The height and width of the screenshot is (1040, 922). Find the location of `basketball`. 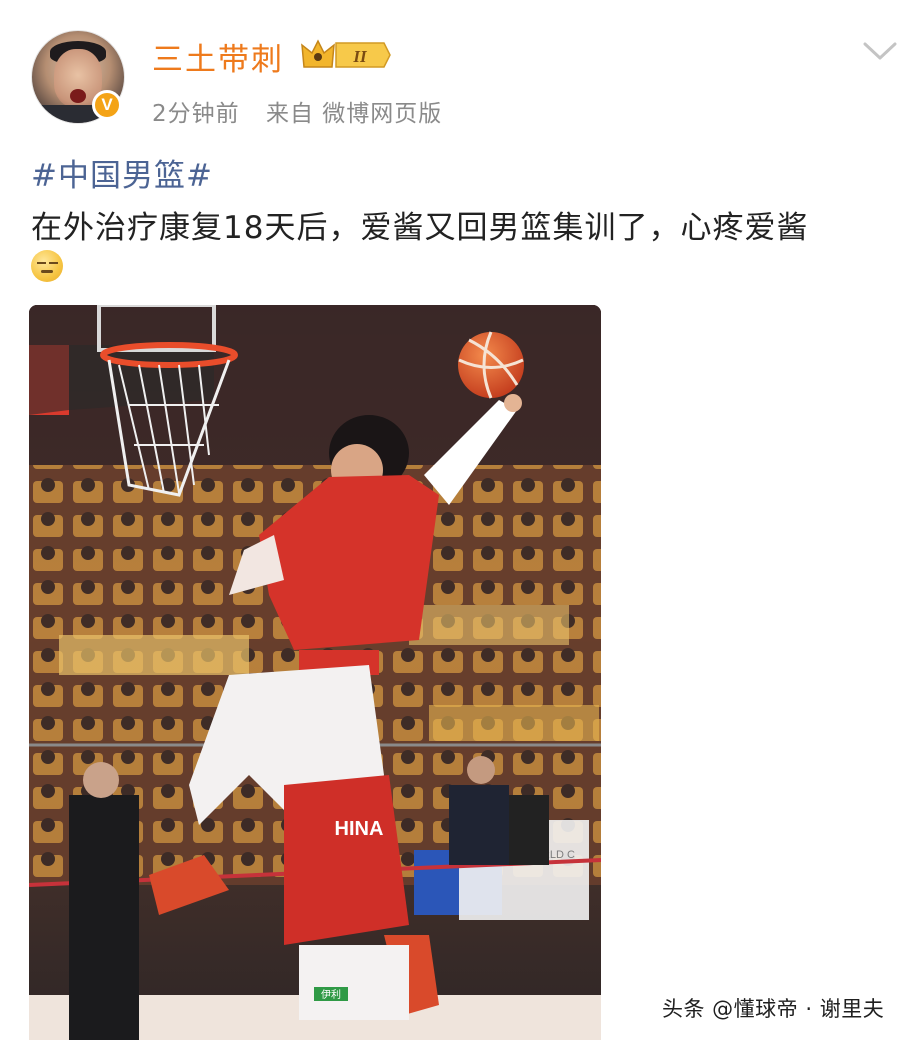

basketball is located at coordinates (491, 365).